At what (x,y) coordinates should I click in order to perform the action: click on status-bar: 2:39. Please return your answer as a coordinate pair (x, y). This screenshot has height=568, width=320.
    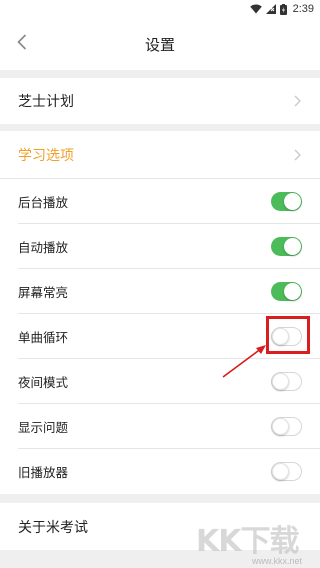
    Looking at the image, I should click on (160, 9).